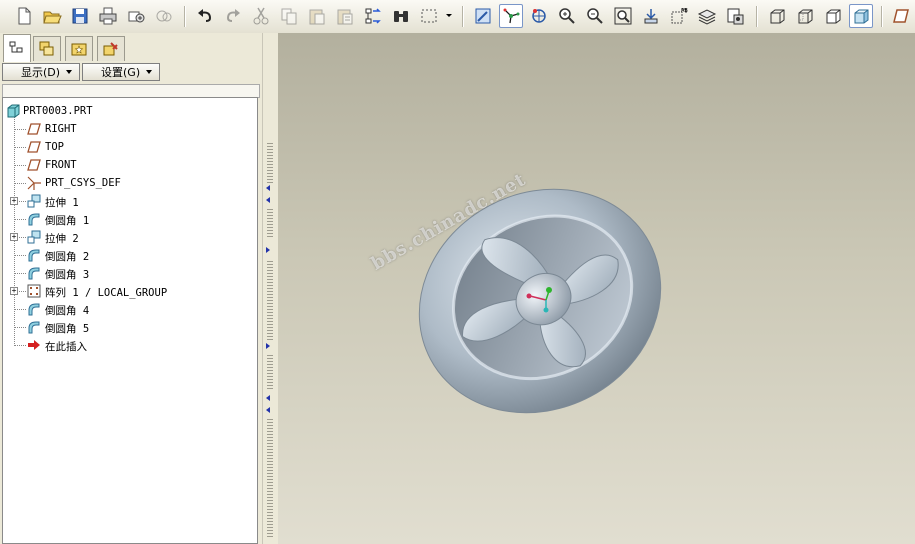 The height and width of the screenshot is (544, 915). Describe the element at coordinates (17, 48) in the screenshot. I see `model-tree-tab` at that location.